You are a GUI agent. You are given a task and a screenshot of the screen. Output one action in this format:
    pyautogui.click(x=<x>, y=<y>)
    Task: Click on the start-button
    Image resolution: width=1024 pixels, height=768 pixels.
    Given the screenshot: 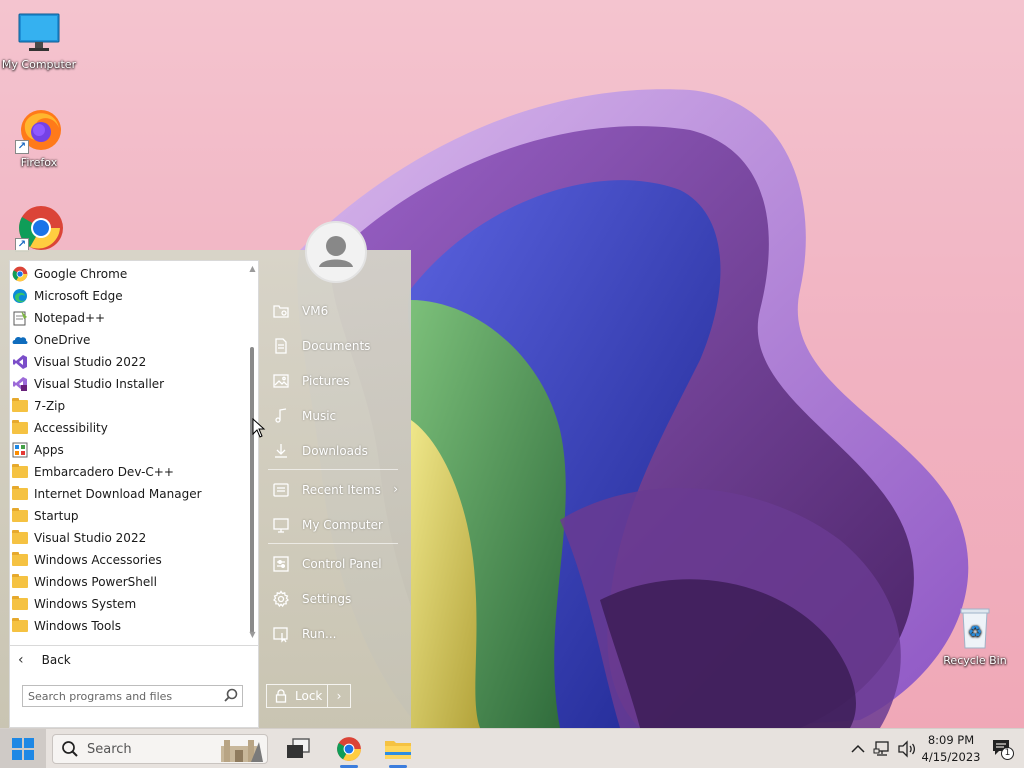 What is the action you would take?
    pyautogui.click(x=23, y=748)
    